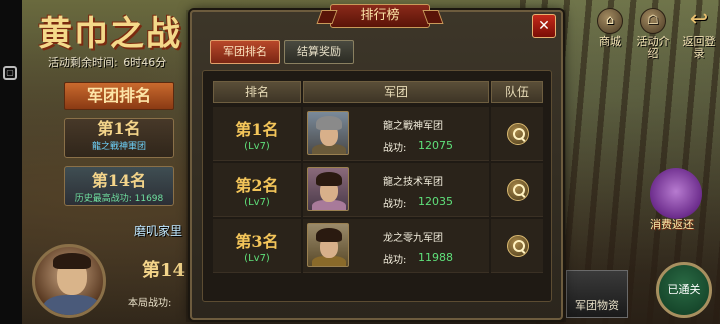  I want to click on column-guild: 军团, so click(396, 92).